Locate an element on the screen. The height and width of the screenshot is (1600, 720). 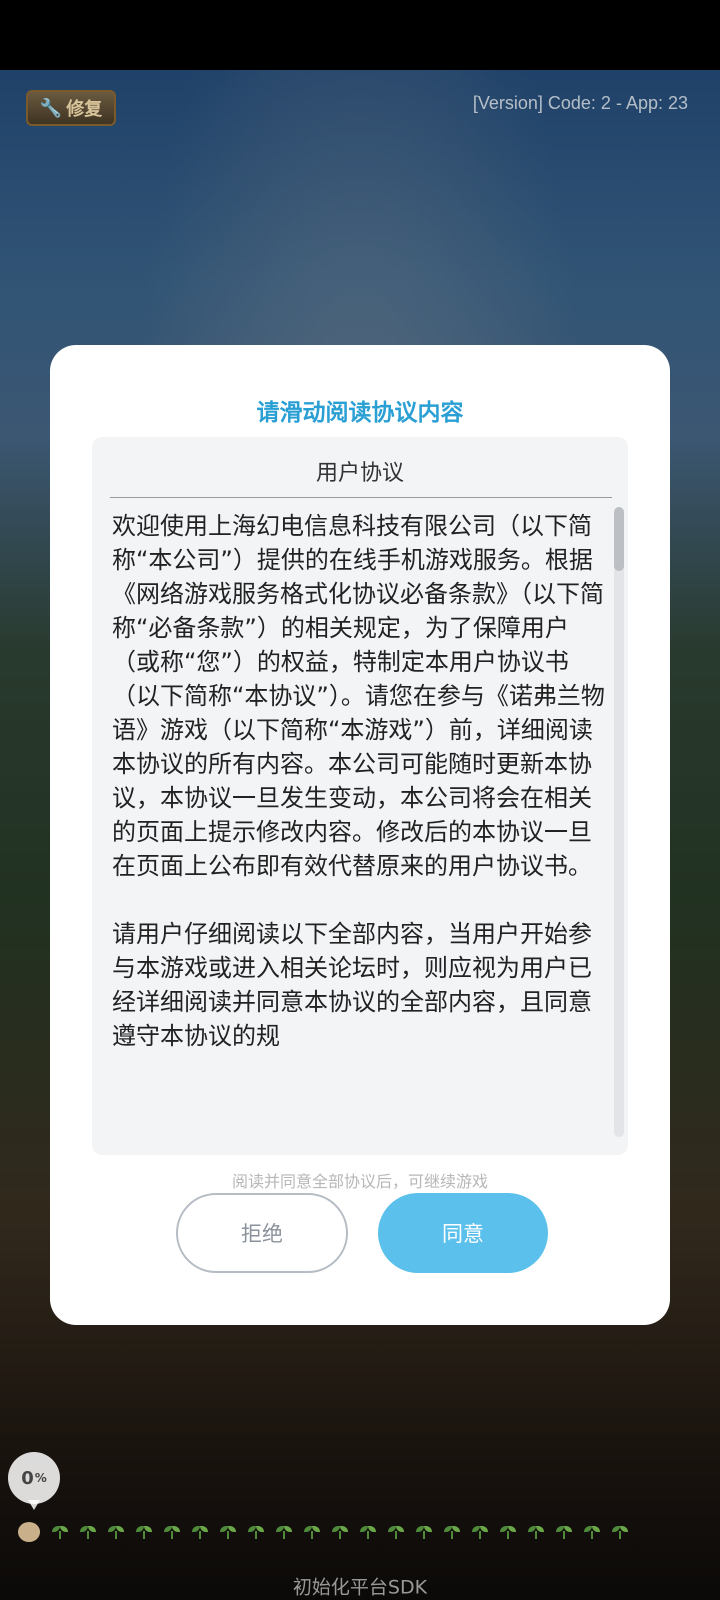
repair-label: 修复 is located at coordinates (84, 109).